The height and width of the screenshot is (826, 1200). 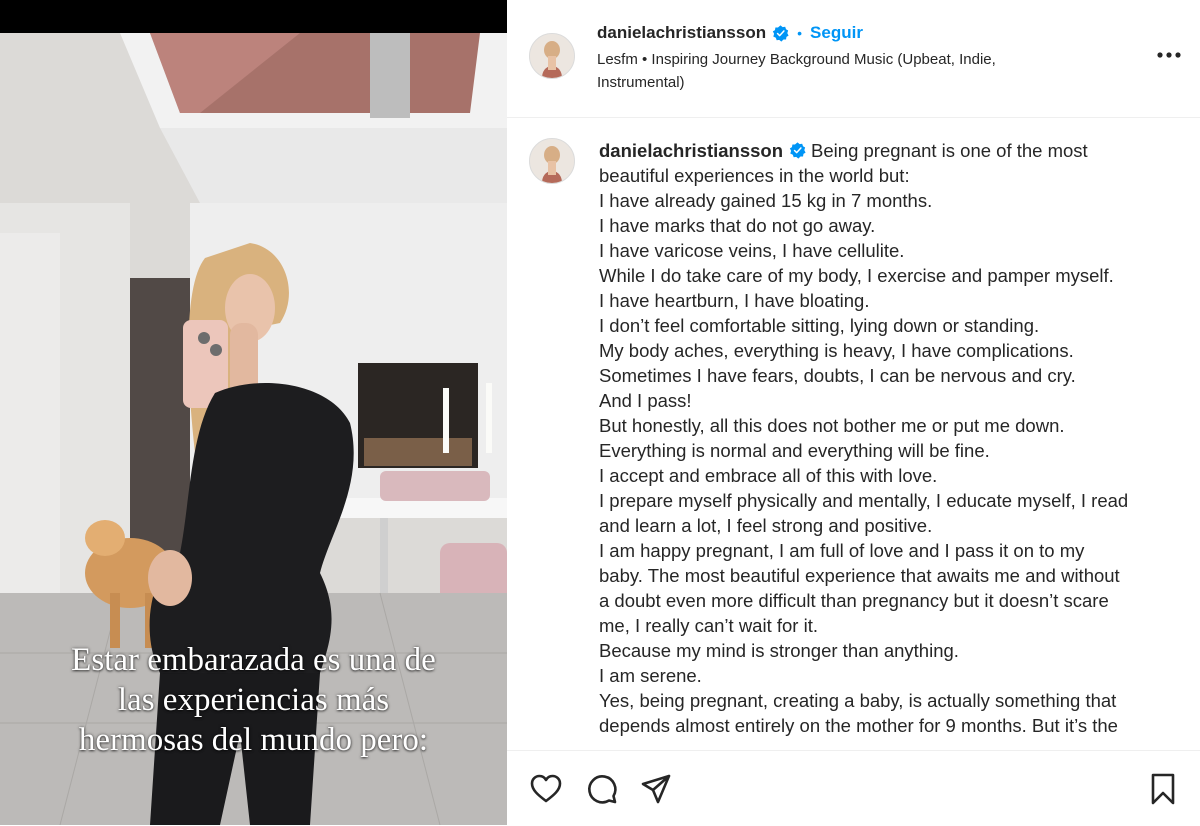 I want to click on overlay-line: las experiencias más, so click(x=253, y=700).